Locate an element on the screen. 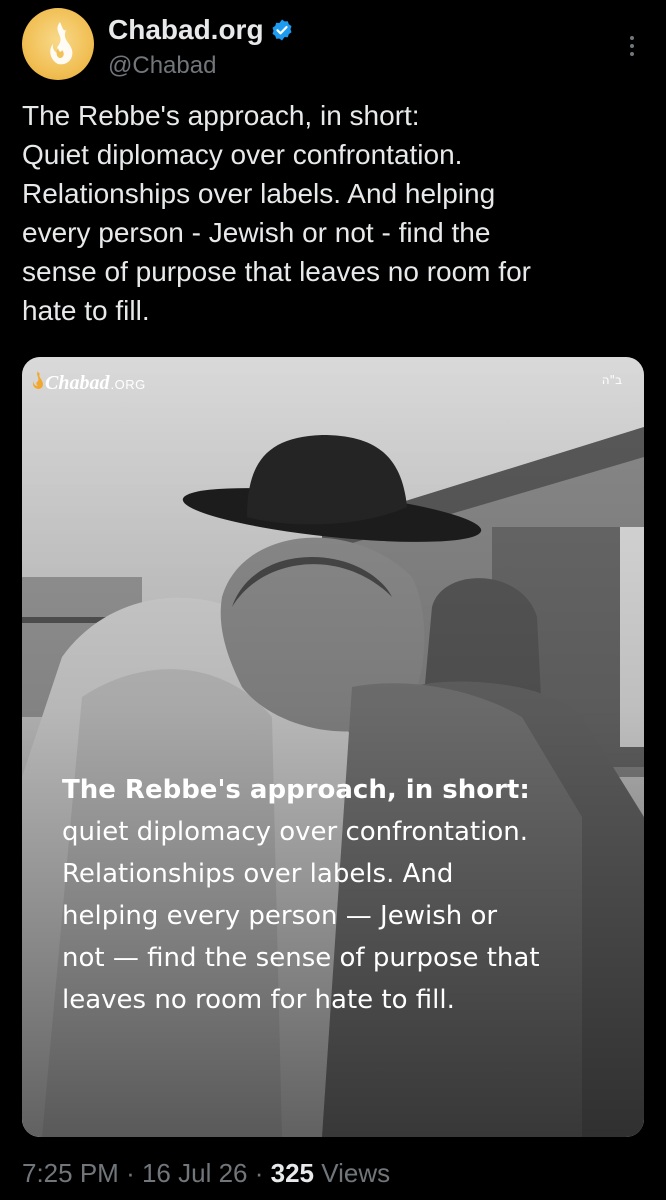 The width and height of the screenshot is (666, 1200). corner-mark: ב"ה is located at coordinates (611, 380).